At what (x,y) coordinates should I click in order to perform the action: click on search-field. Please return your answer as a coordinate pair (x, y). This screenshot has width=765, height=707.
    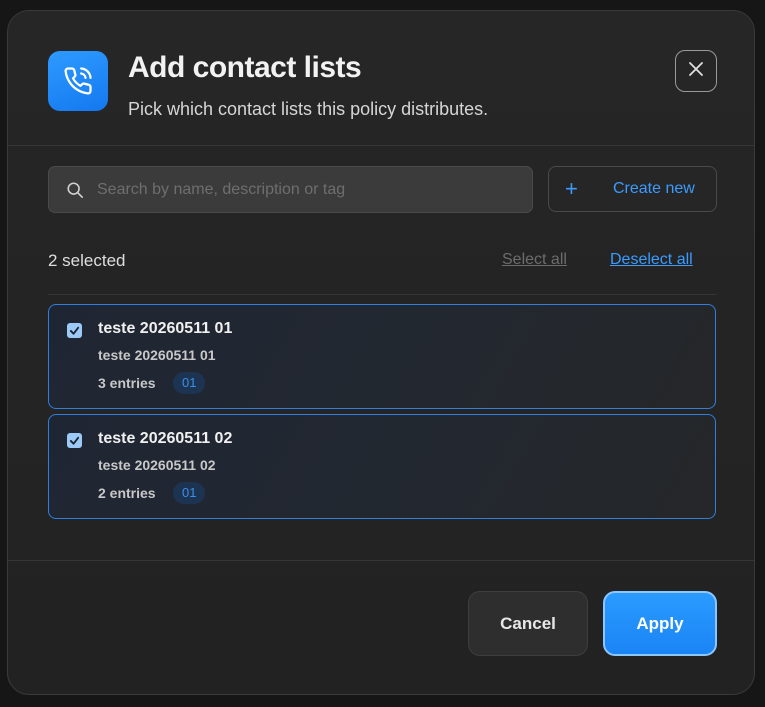
    Looking at the image, I should click on (290, 189).